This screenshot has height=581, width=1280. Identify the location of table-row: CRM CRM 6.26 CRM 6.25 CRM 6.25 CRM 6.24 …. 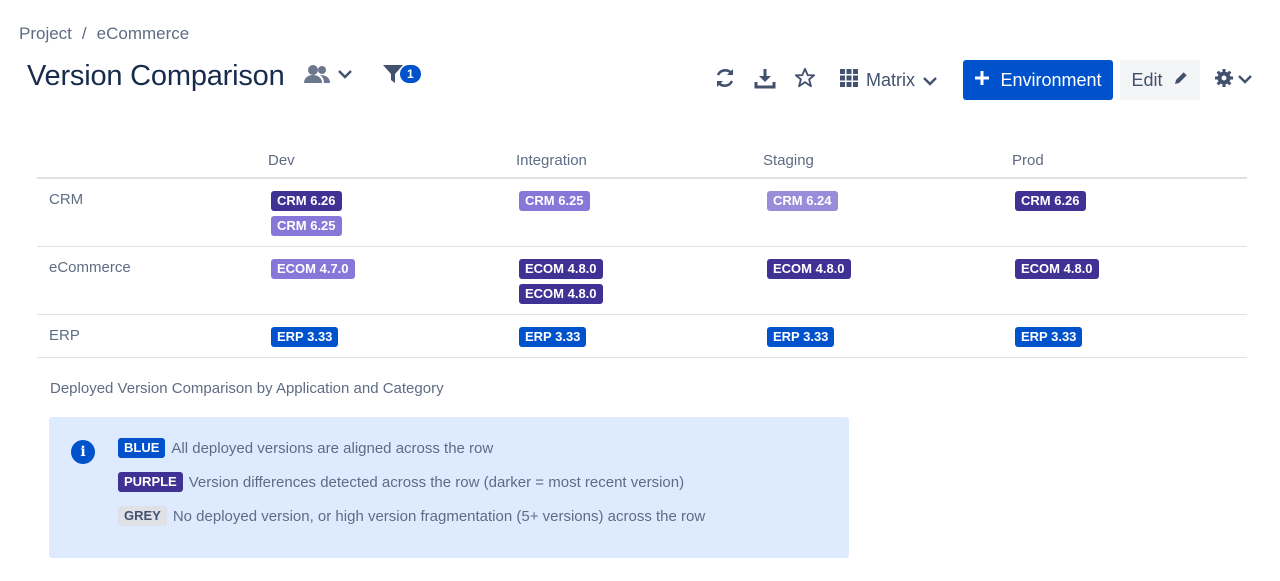
(642, 213).